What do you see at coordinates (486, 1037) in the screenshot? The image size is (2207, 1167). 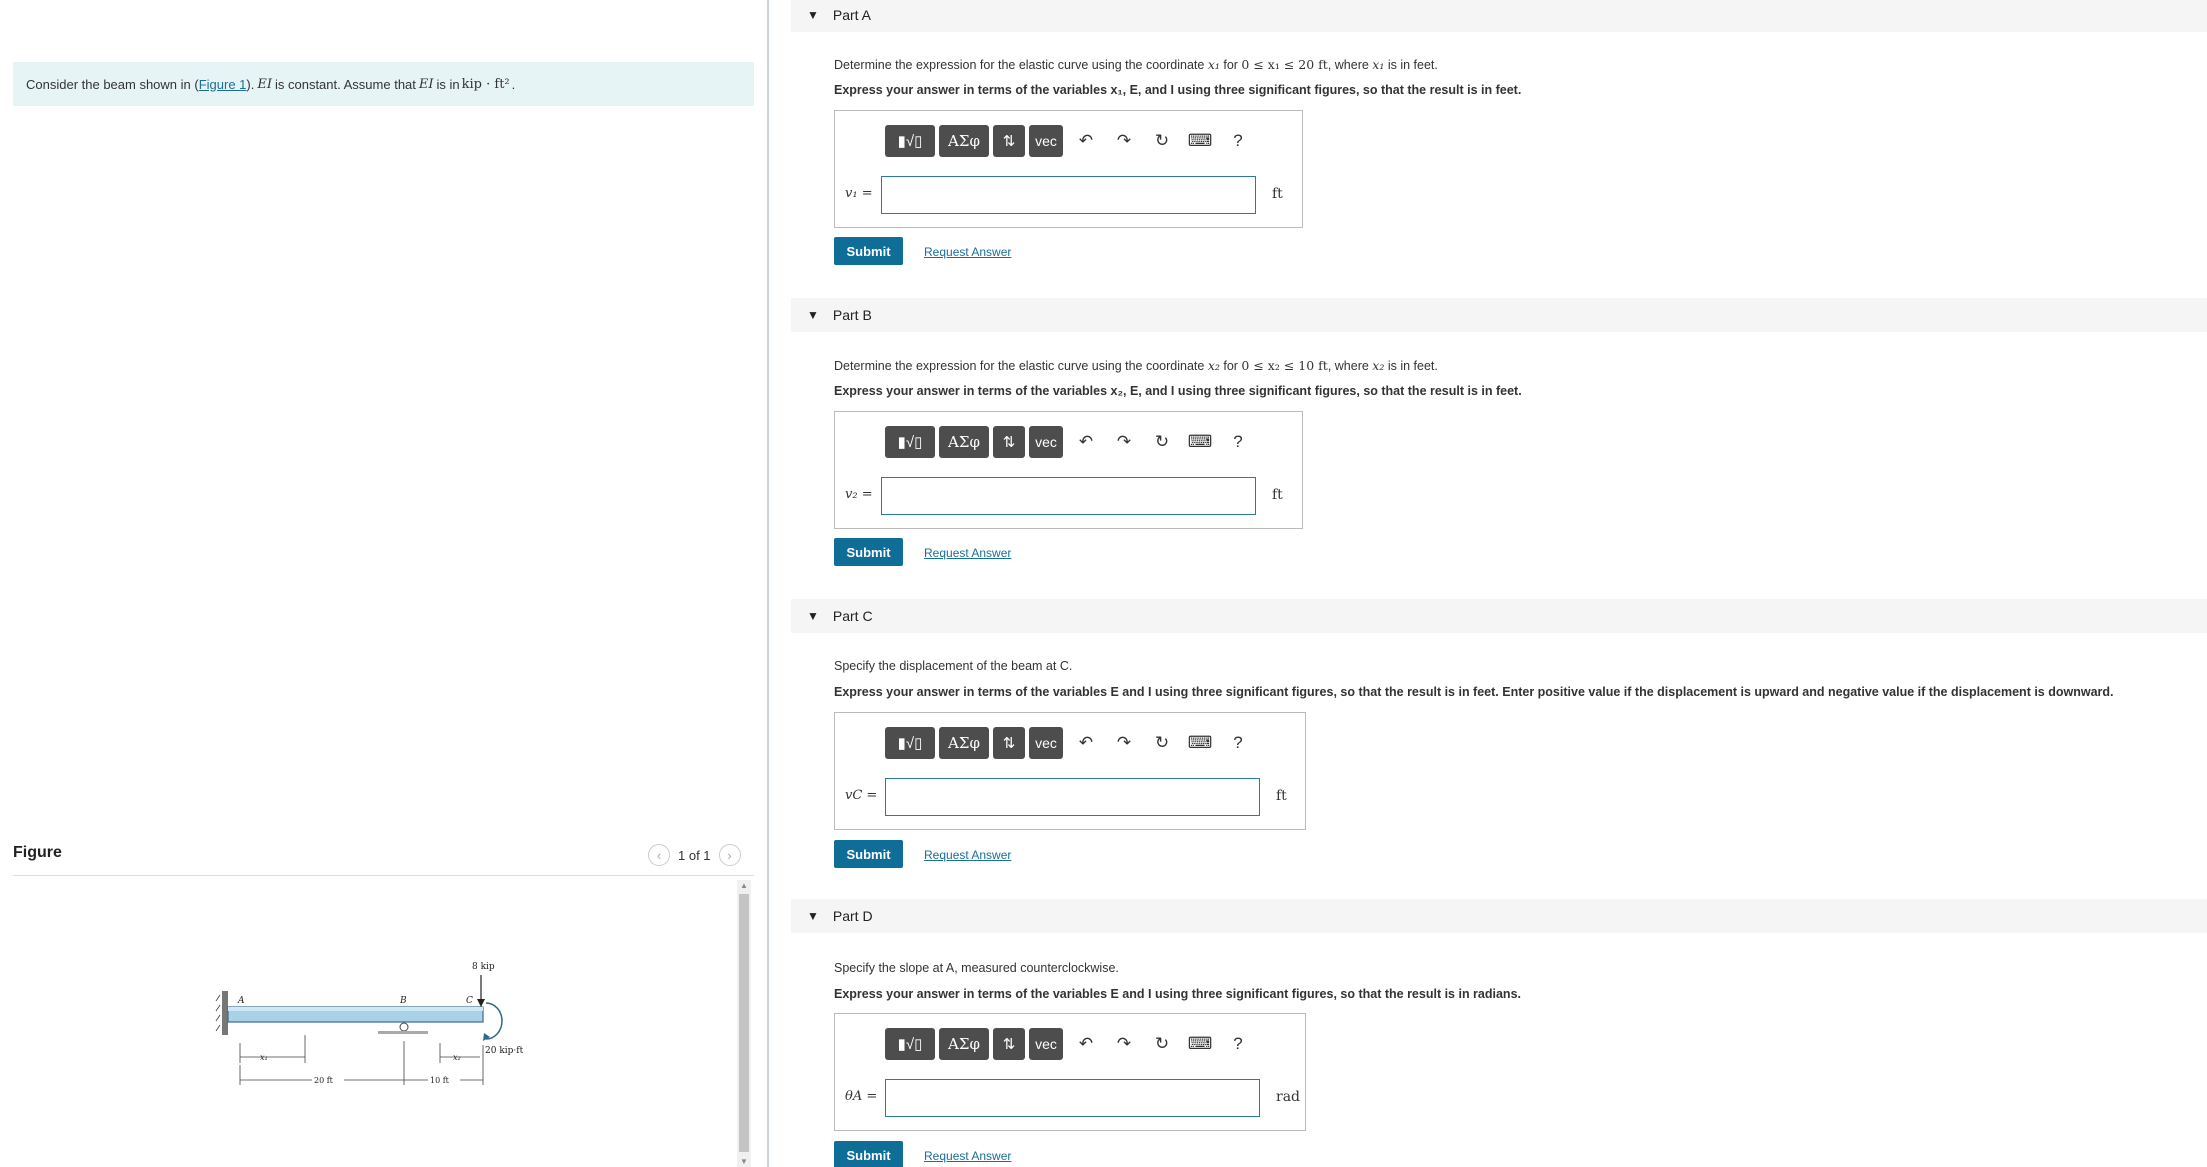 I see `moment-arrow-head` at bounding box center [486, 1037].